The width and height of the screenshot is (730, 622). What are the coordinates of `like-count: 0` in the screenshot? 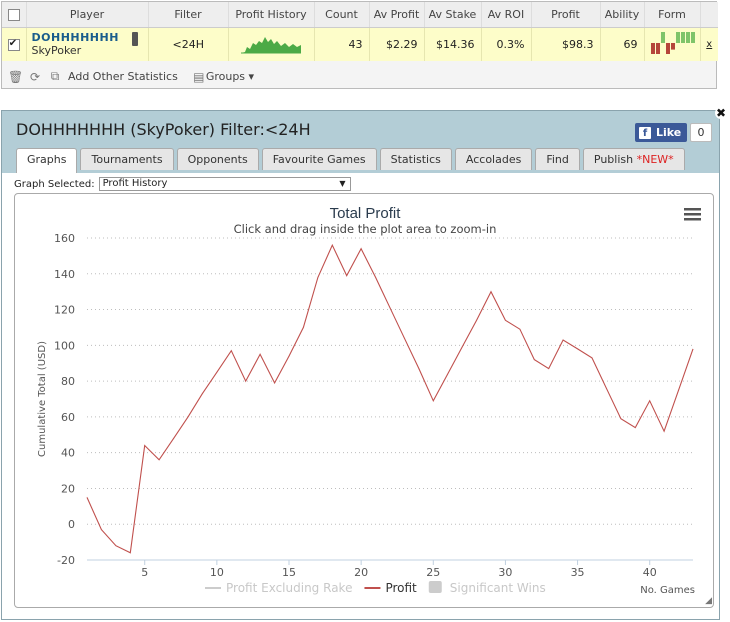 It's located at (701, 132).